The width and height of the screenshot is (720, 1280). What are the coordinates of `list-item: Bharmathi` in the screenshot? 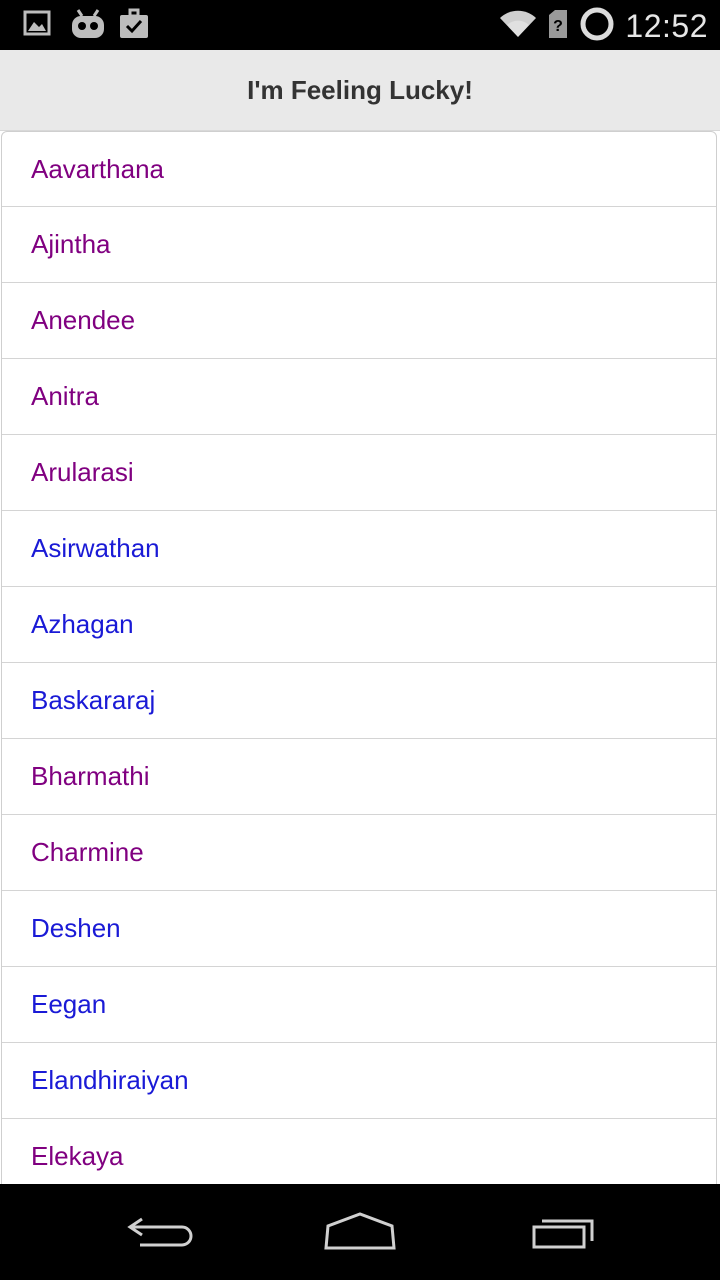 It's located at (359, 777).